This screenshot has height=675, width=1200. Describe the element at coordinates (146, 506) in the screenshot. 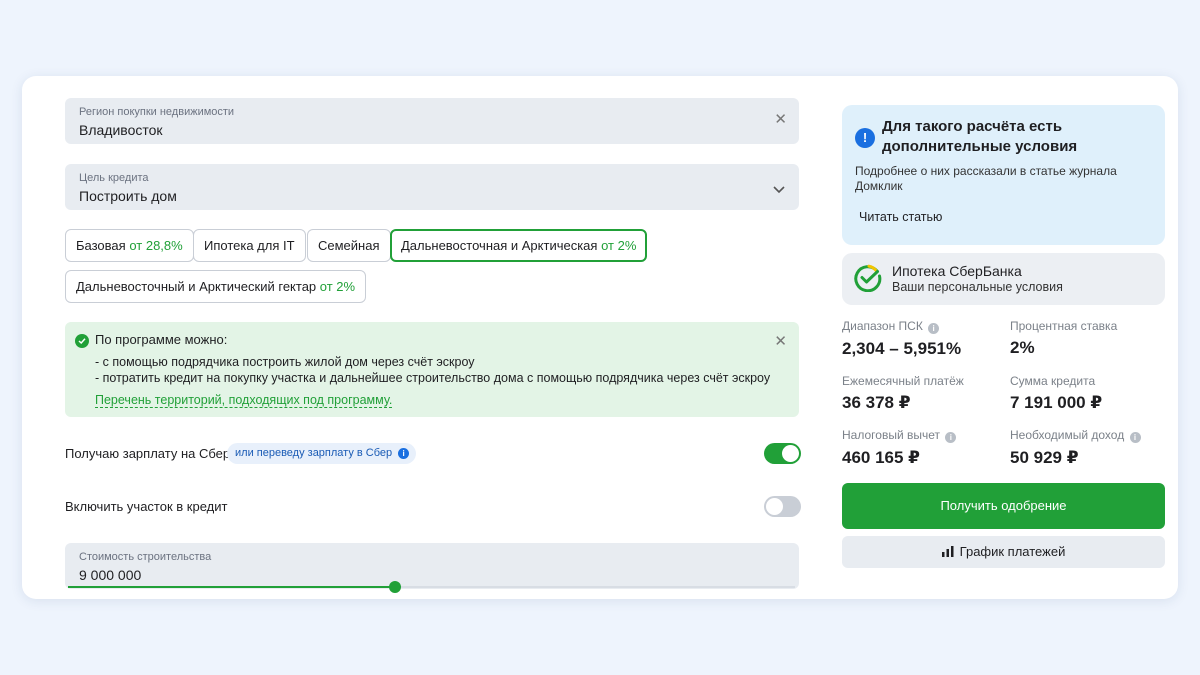

I see `plot-label: Включить участок в кредит` at that location.